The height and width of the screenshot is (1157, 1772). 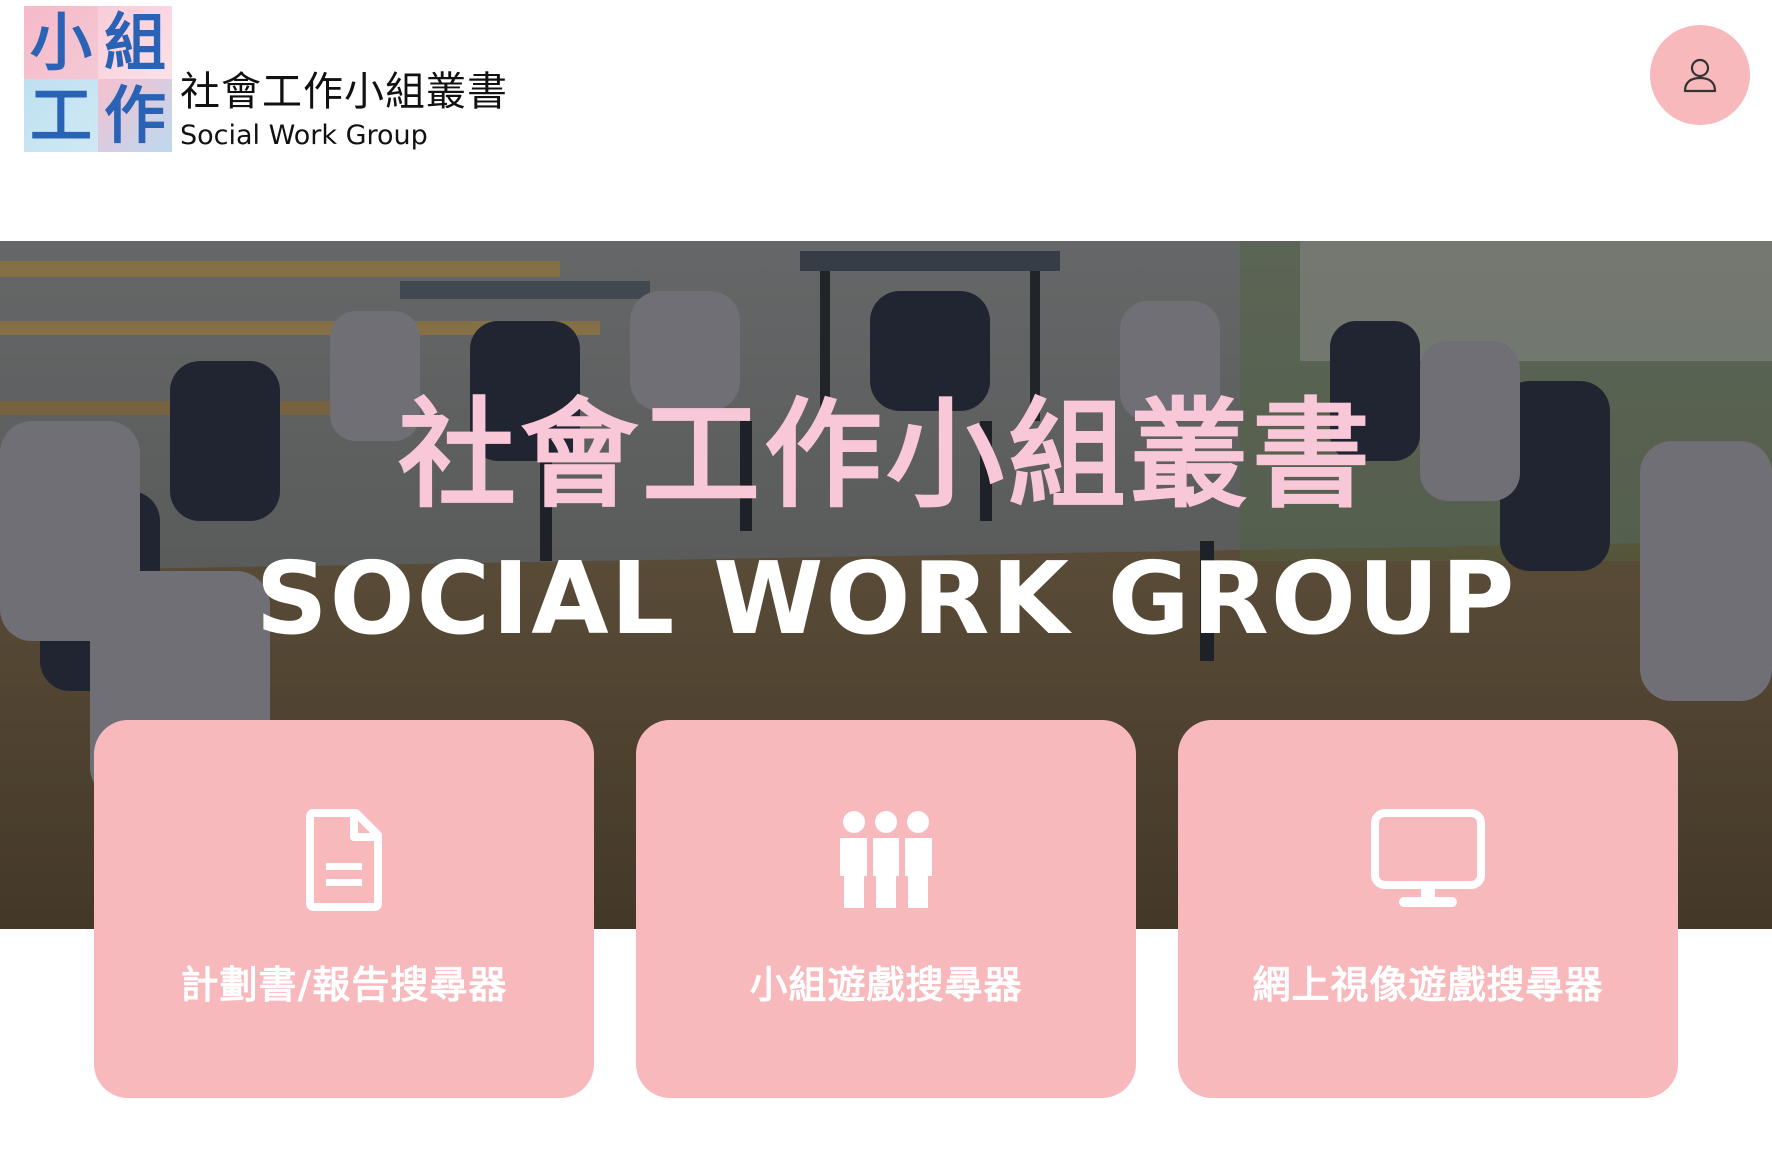 What do you see at coordinates (344, 985) in the screenshot?
I see `card-label: 計劃書/報告搜尋器` at bounding box center [344, 985].